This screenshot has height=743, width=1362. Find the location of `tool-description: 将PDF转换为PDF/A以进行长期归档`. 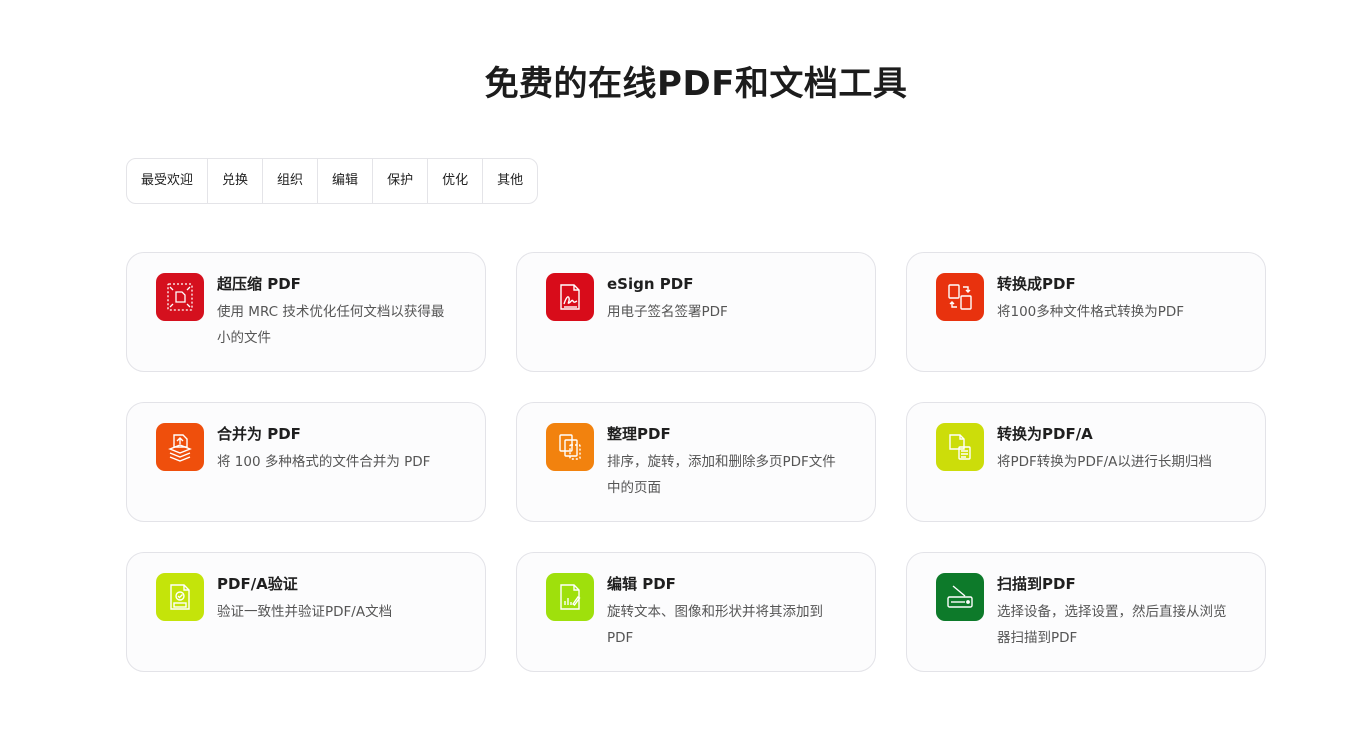

tool-description: 将PDF转换为PDF/A以进行长期归档 is located at coordinates (1104, 462).